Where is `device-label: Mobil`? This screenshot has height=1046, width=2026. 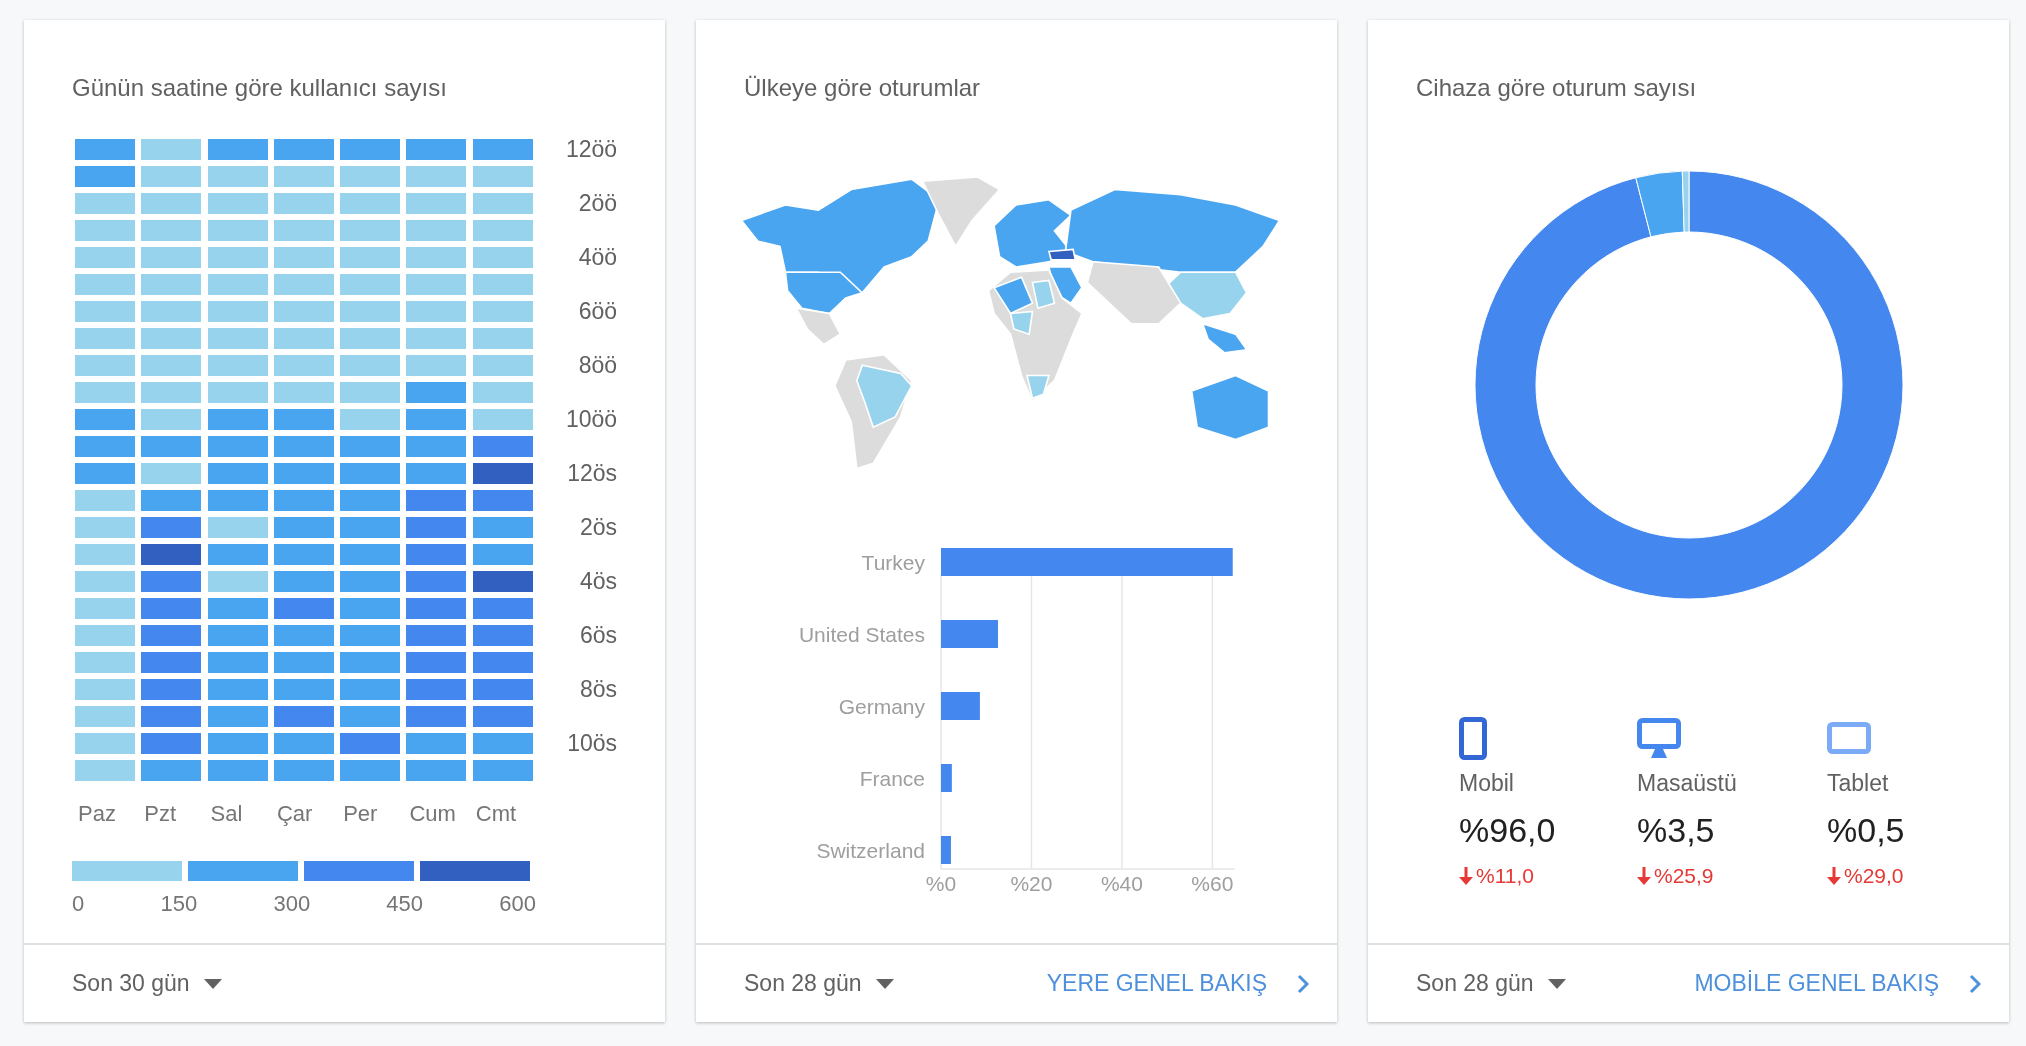
device-label: Mobil is located at coordinates (1486, 783).